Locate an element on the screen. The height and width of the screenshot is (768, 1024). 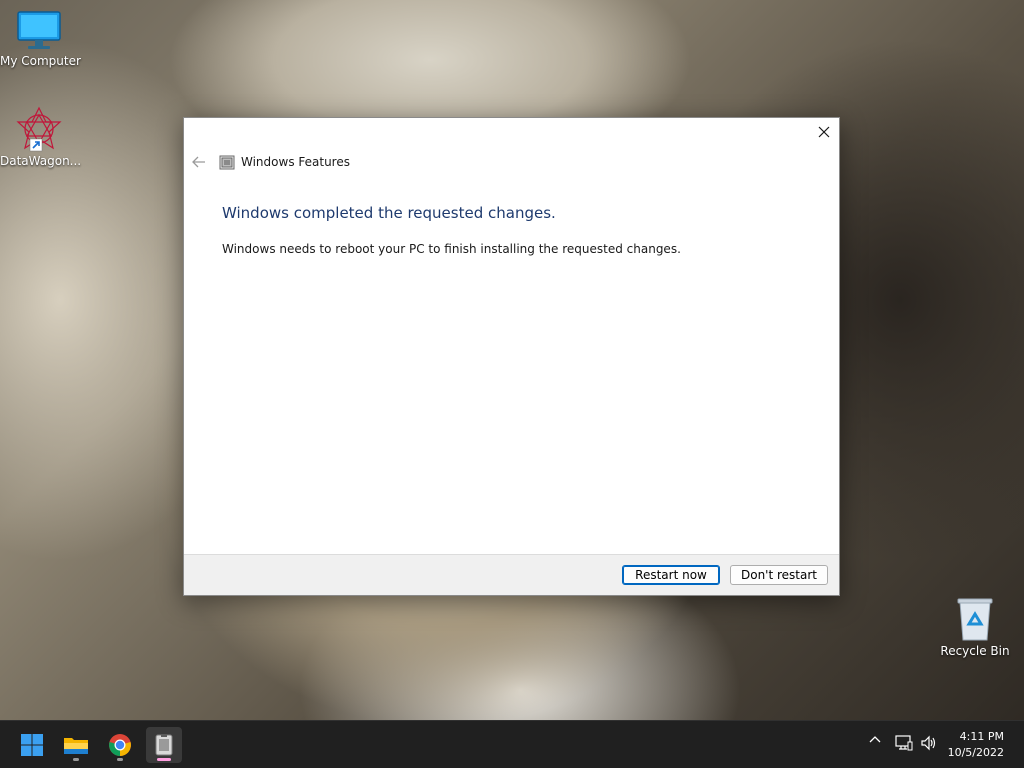
taskbar: 4:11 PM 10/5/2022 is located at coordinates (512, 744).